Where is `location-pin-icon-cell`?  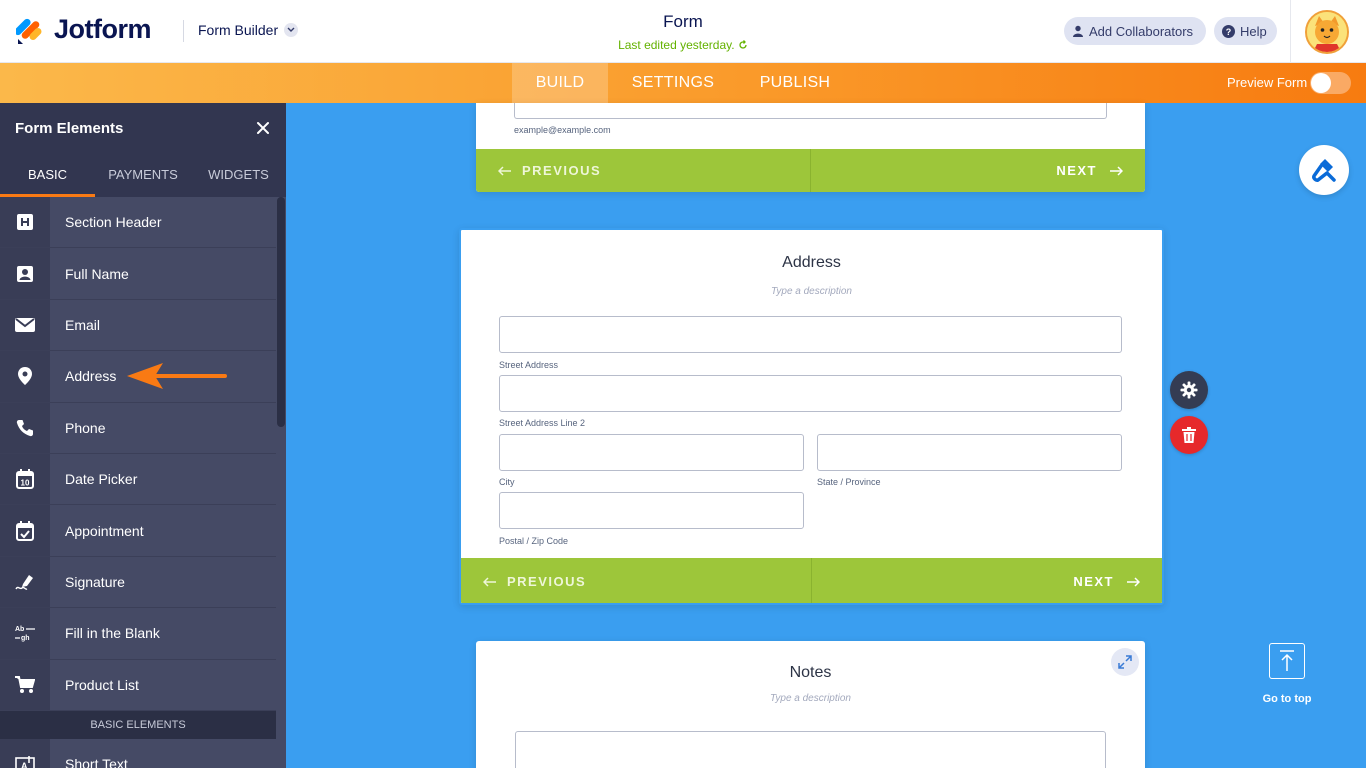 location-pin-icon-cell is located at coordinates (25, 376).